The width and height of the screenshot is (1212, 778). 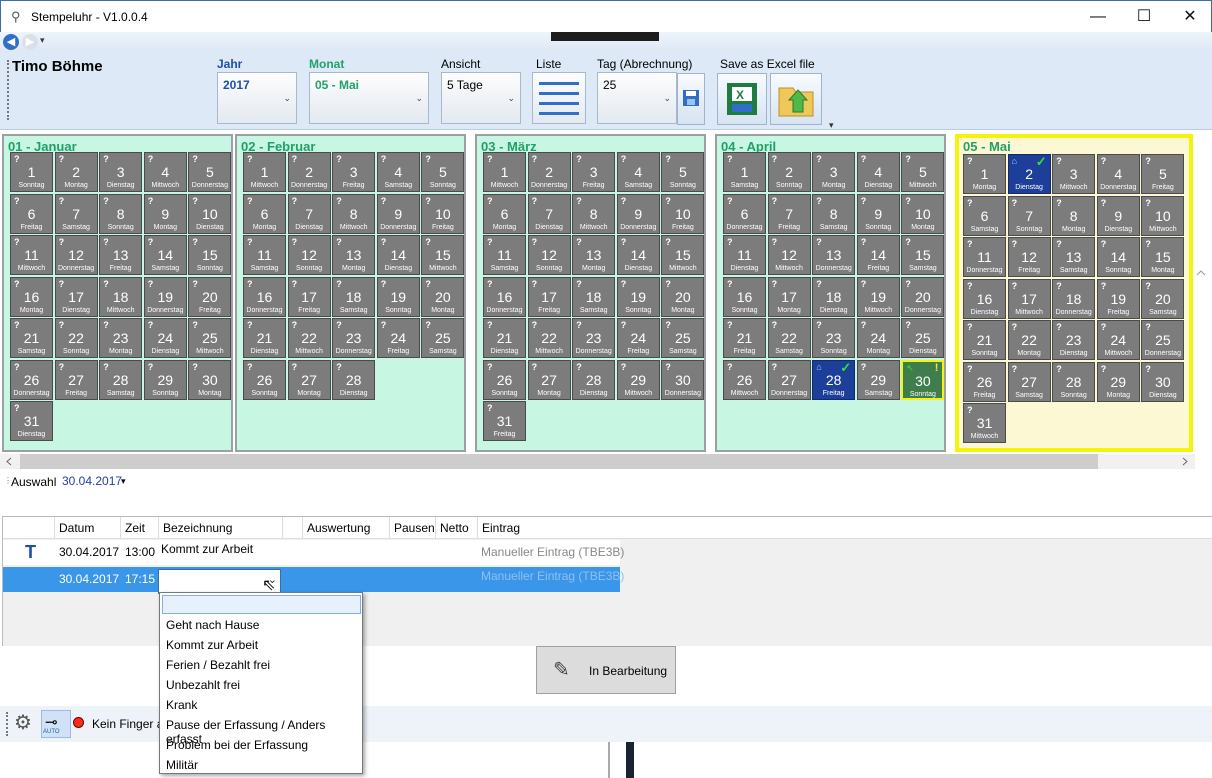 What do you see at coordinates (31, 338) in the screenshot?
I see `calendar-day: ? 21 Samstag` at bounding box center [31, 338].